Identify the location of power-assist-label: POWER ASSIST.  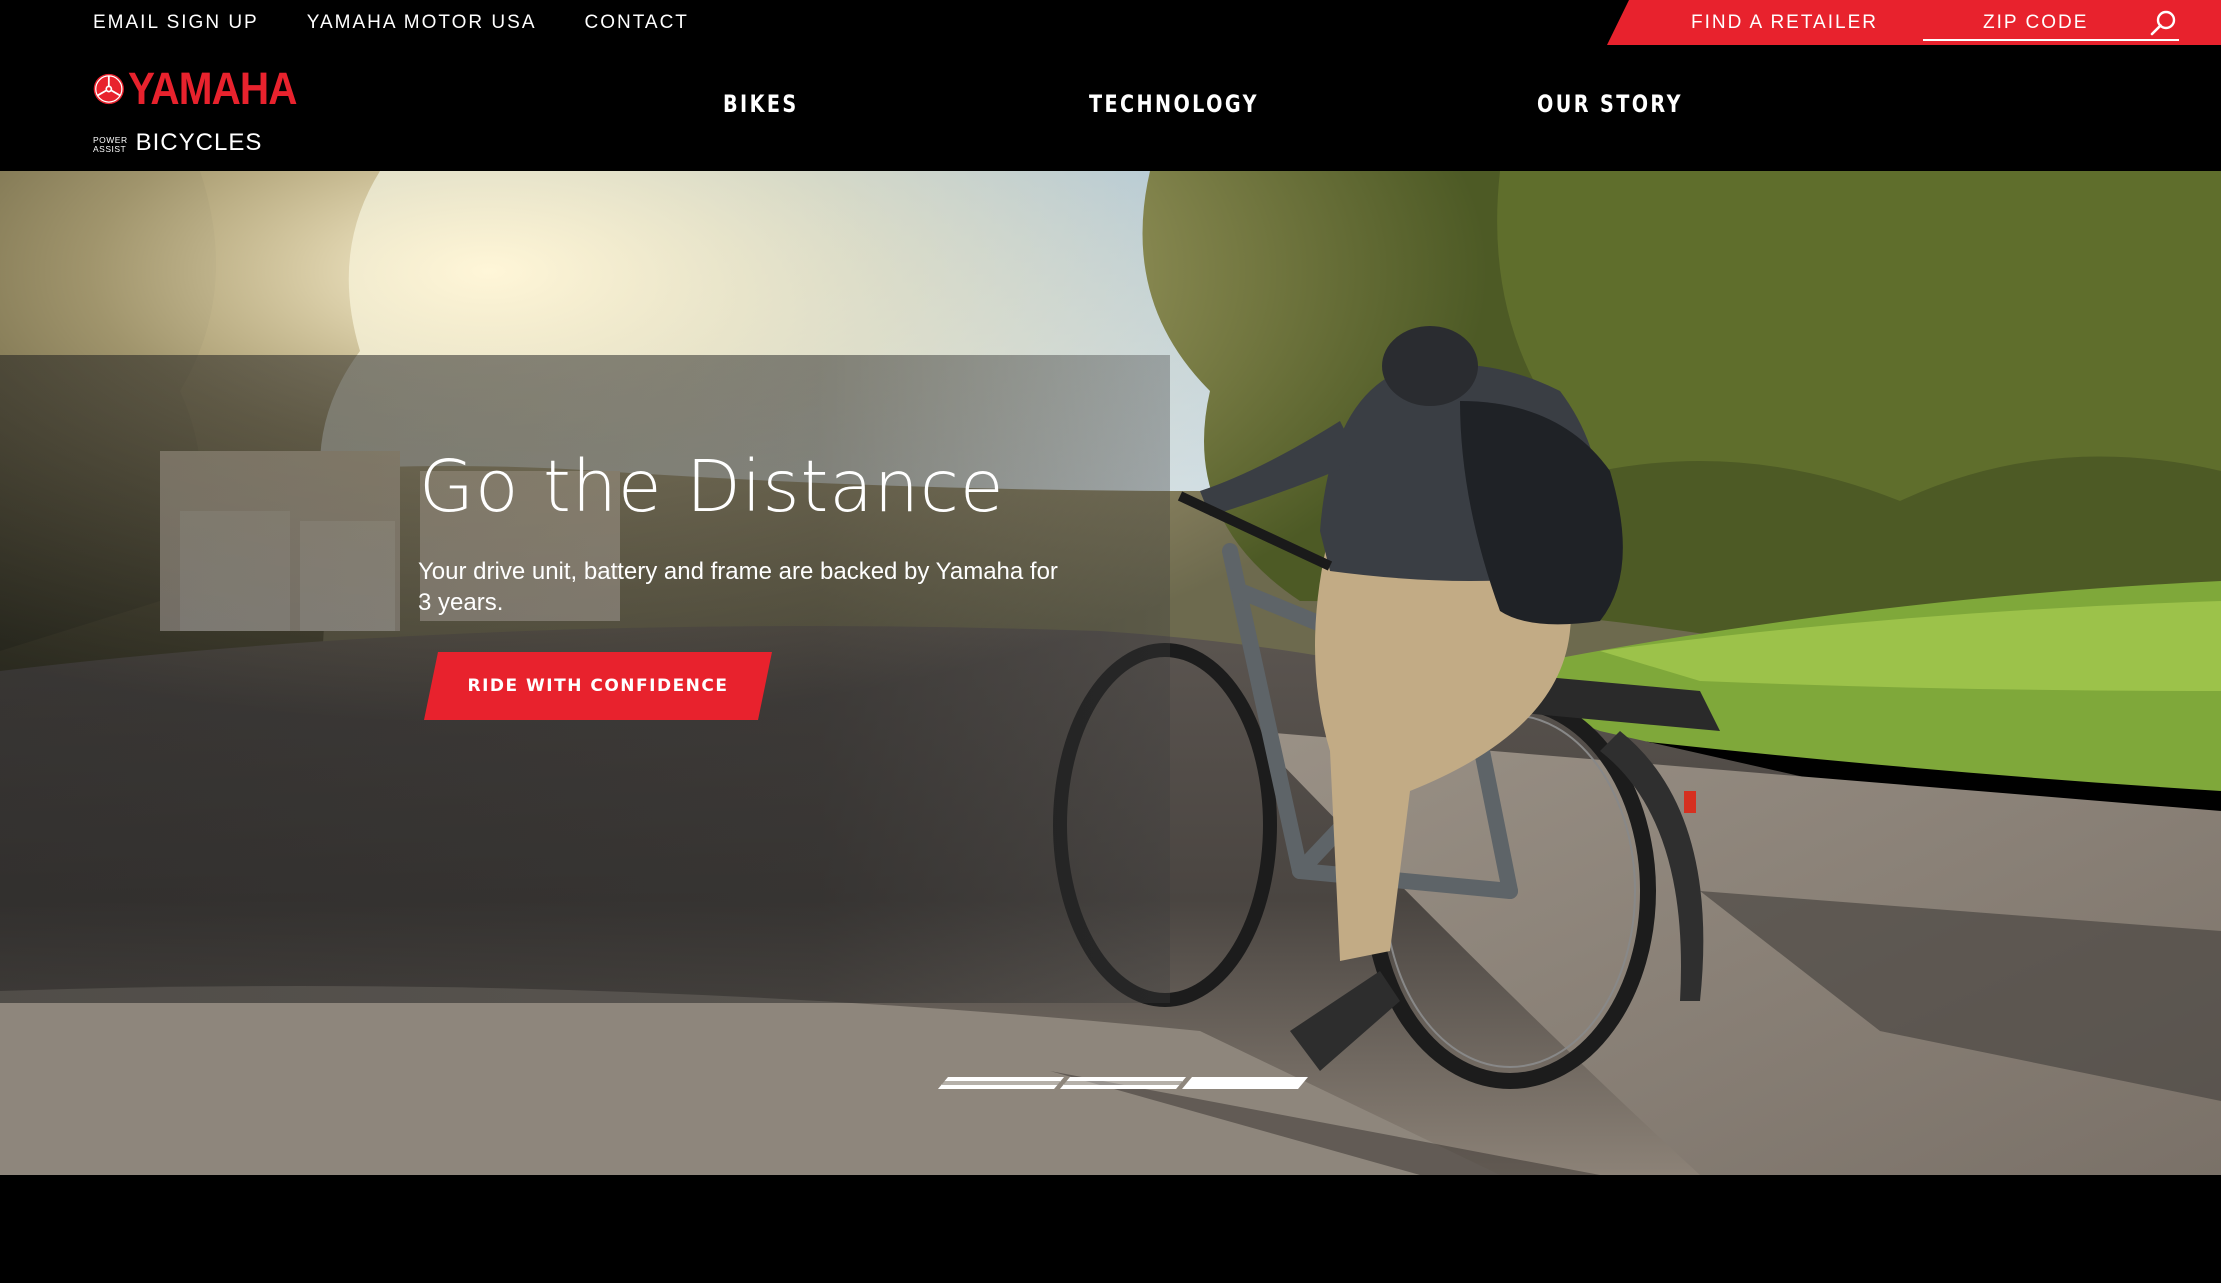
(110, 145).